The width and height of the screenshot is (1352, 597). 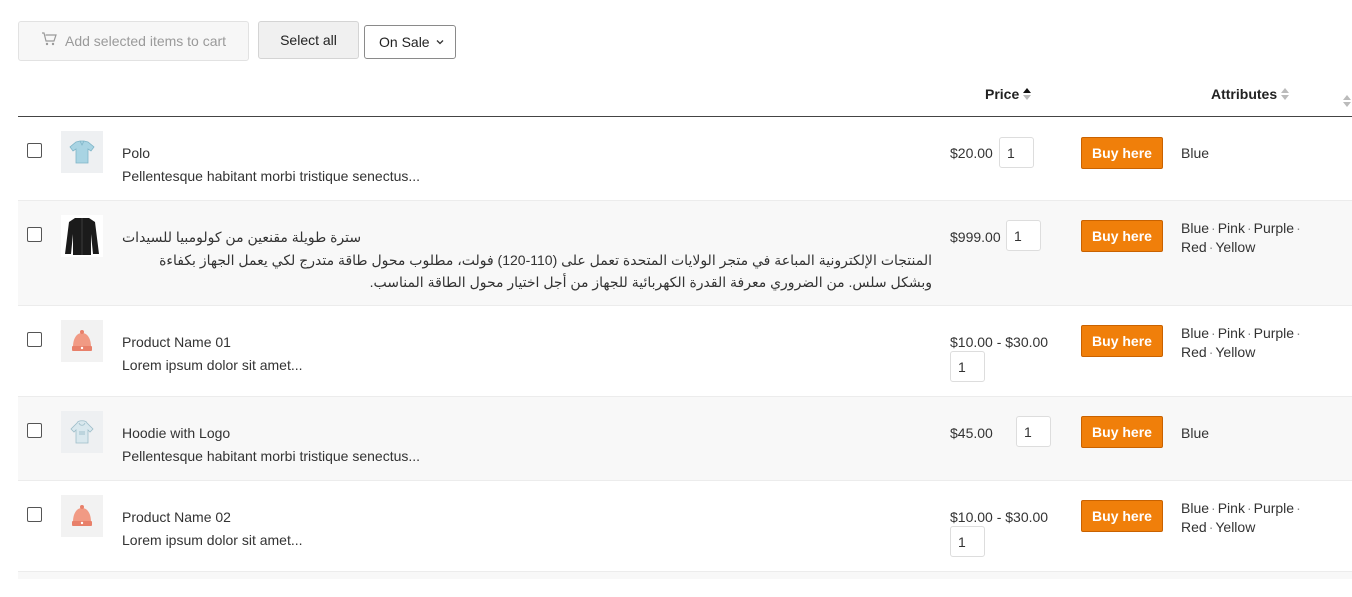 I want to click on product-name: Hoodie with Logo, so click(x=176, y=433).